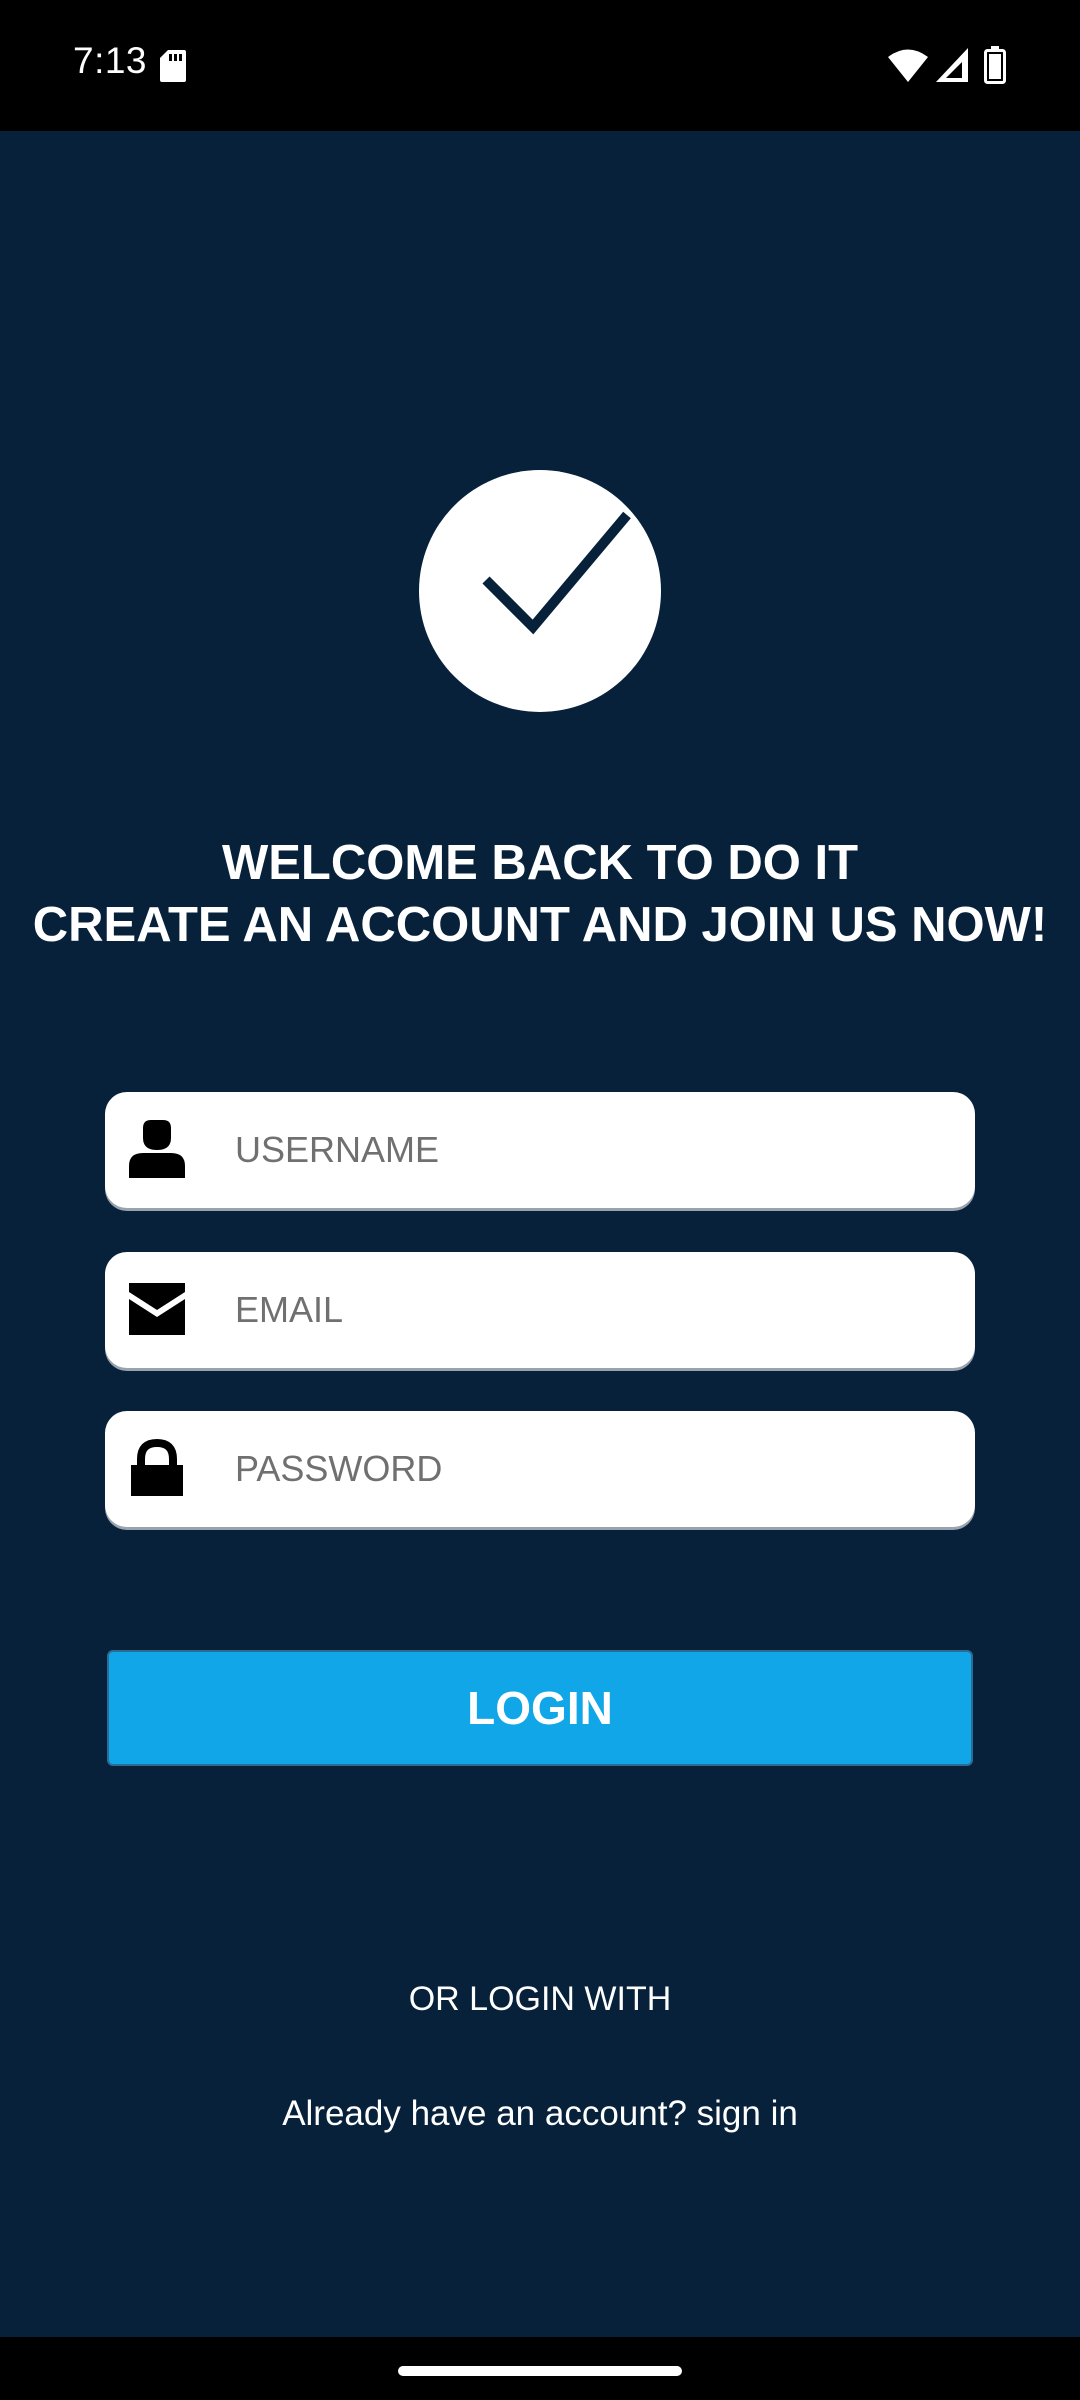  Describe the element at coordinates (556, 573) in the screenshot. I see `checkmark-icon` at that location.